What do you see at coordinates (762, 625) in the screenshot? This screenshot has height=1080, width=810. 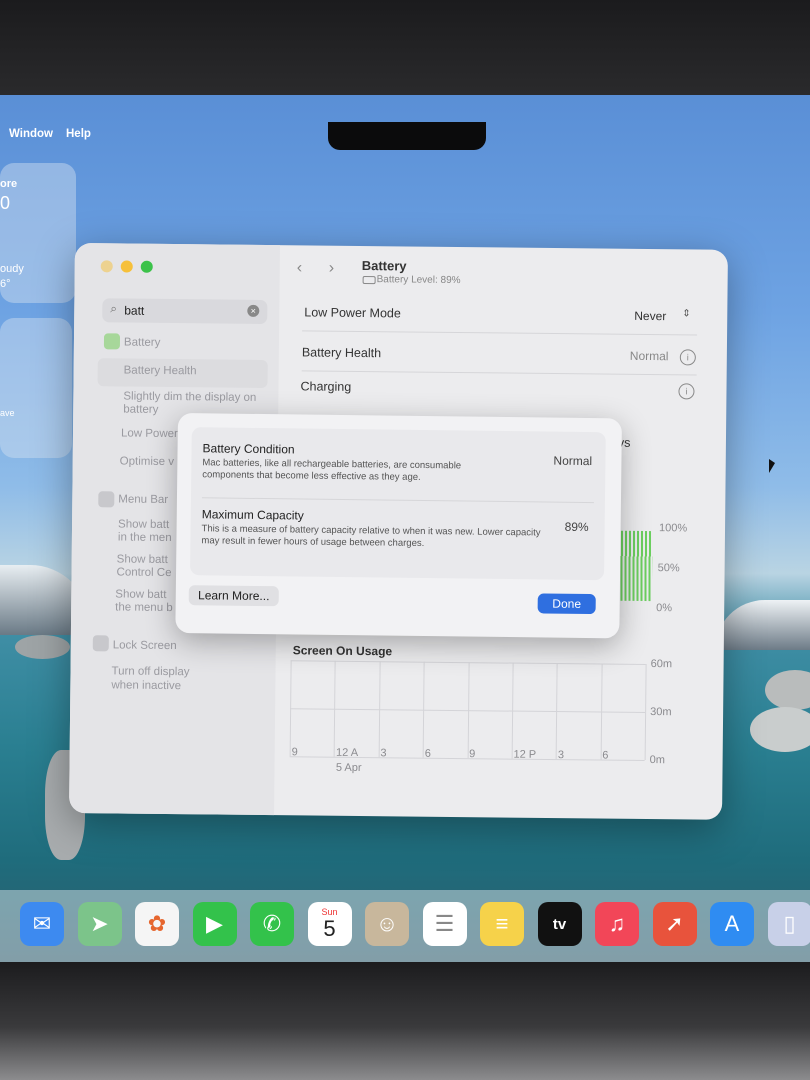 I see `mountain-right` at bounding box center [762, 625].